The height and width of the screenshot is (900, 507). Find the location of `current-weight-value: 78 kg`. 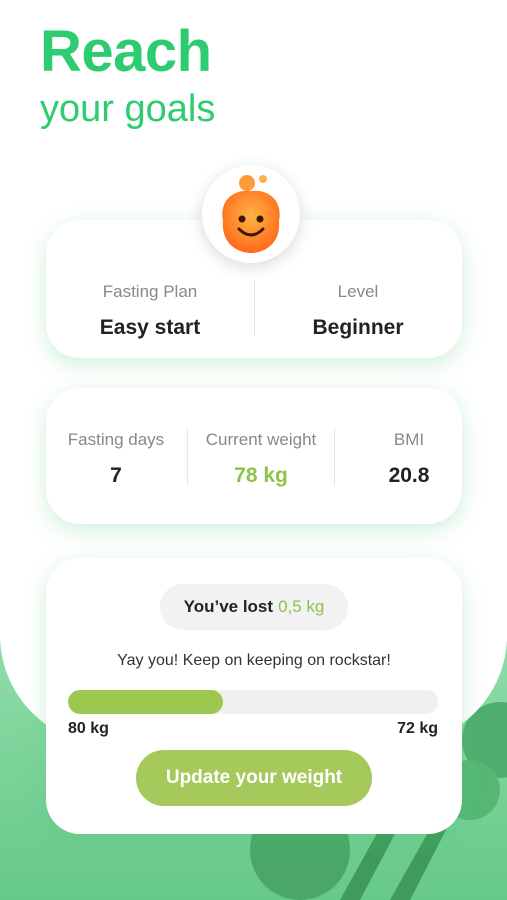

current-weight-value: 78 kg is located at coordinates (261, 475).